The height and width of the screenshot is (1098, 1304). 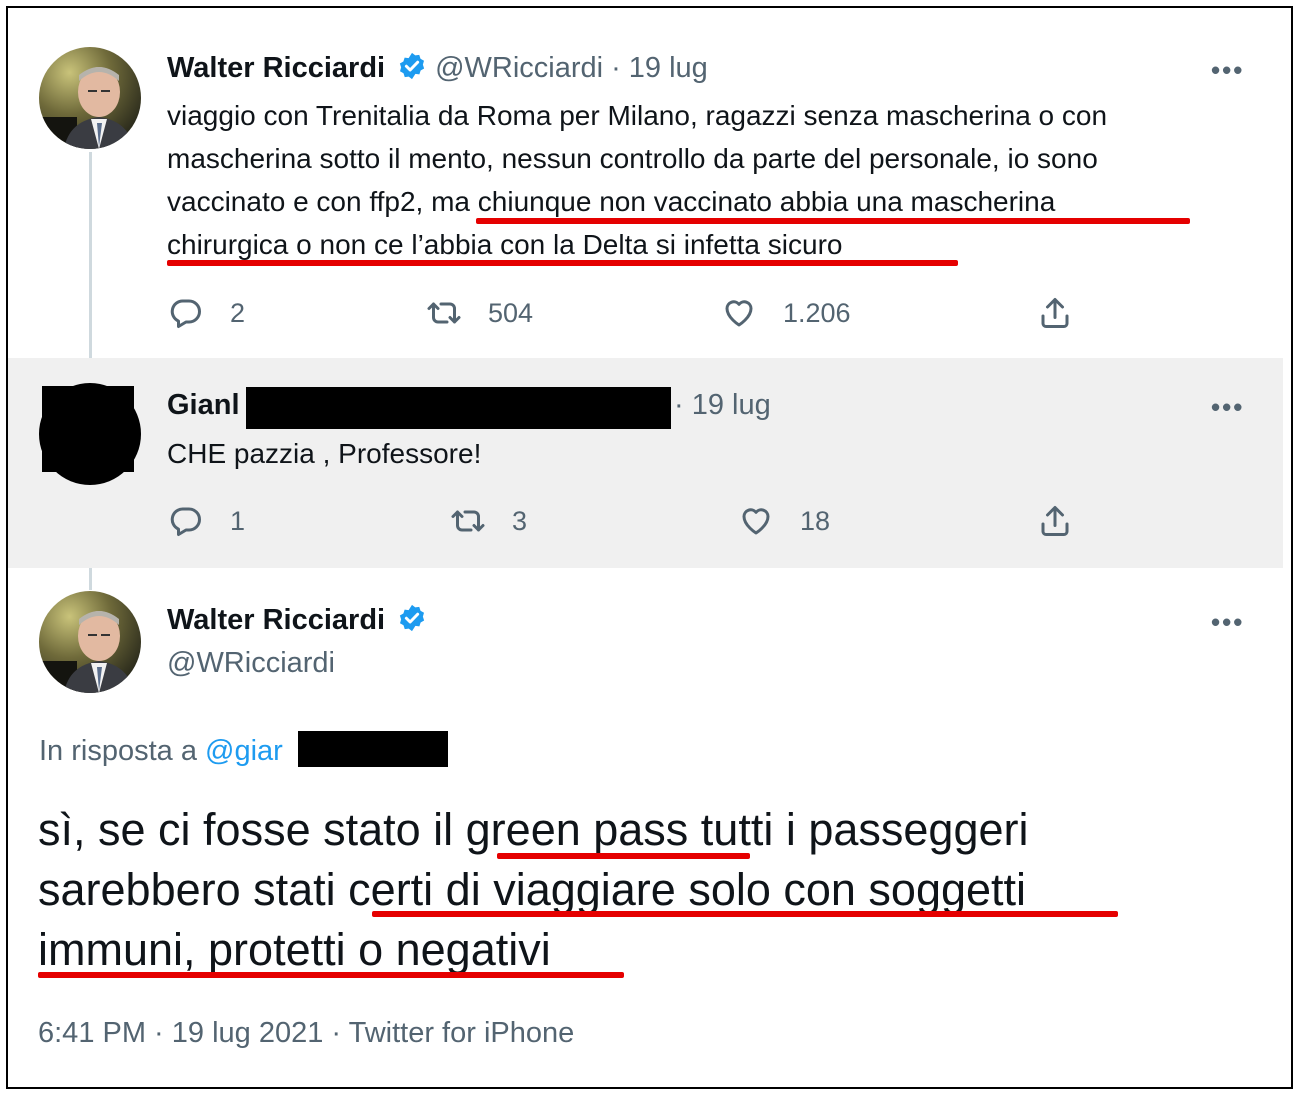 I want to click on tweet-date: · 19 lug, so click(x=722, y=405).